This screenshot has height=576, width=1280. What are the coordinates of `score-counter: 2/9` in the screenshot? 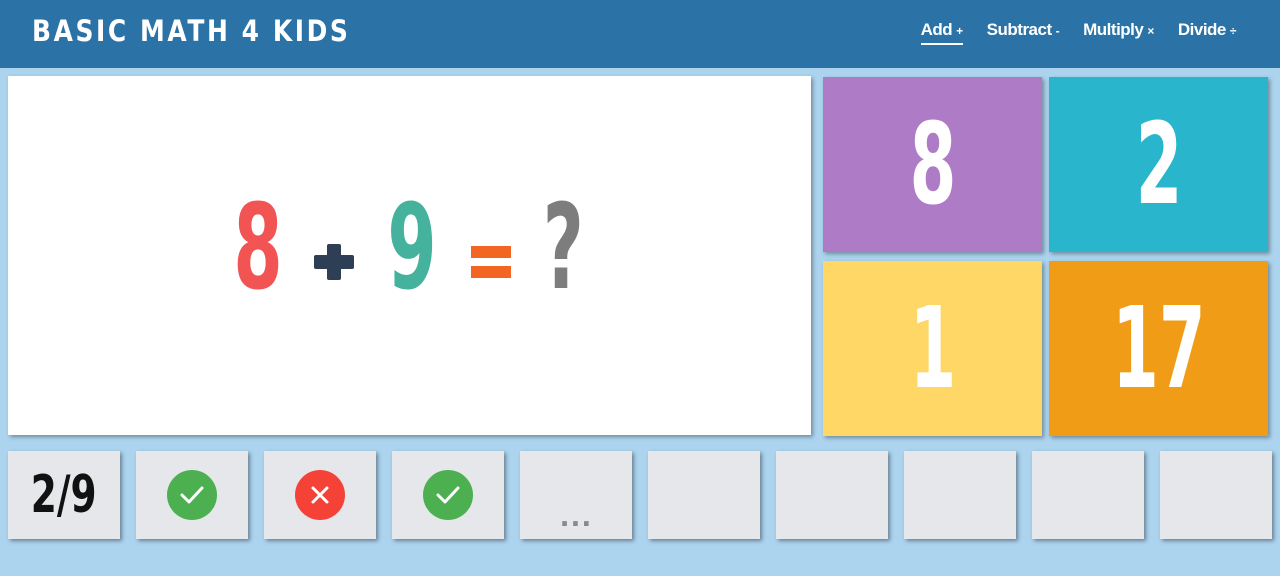 It's located at (64, 495).